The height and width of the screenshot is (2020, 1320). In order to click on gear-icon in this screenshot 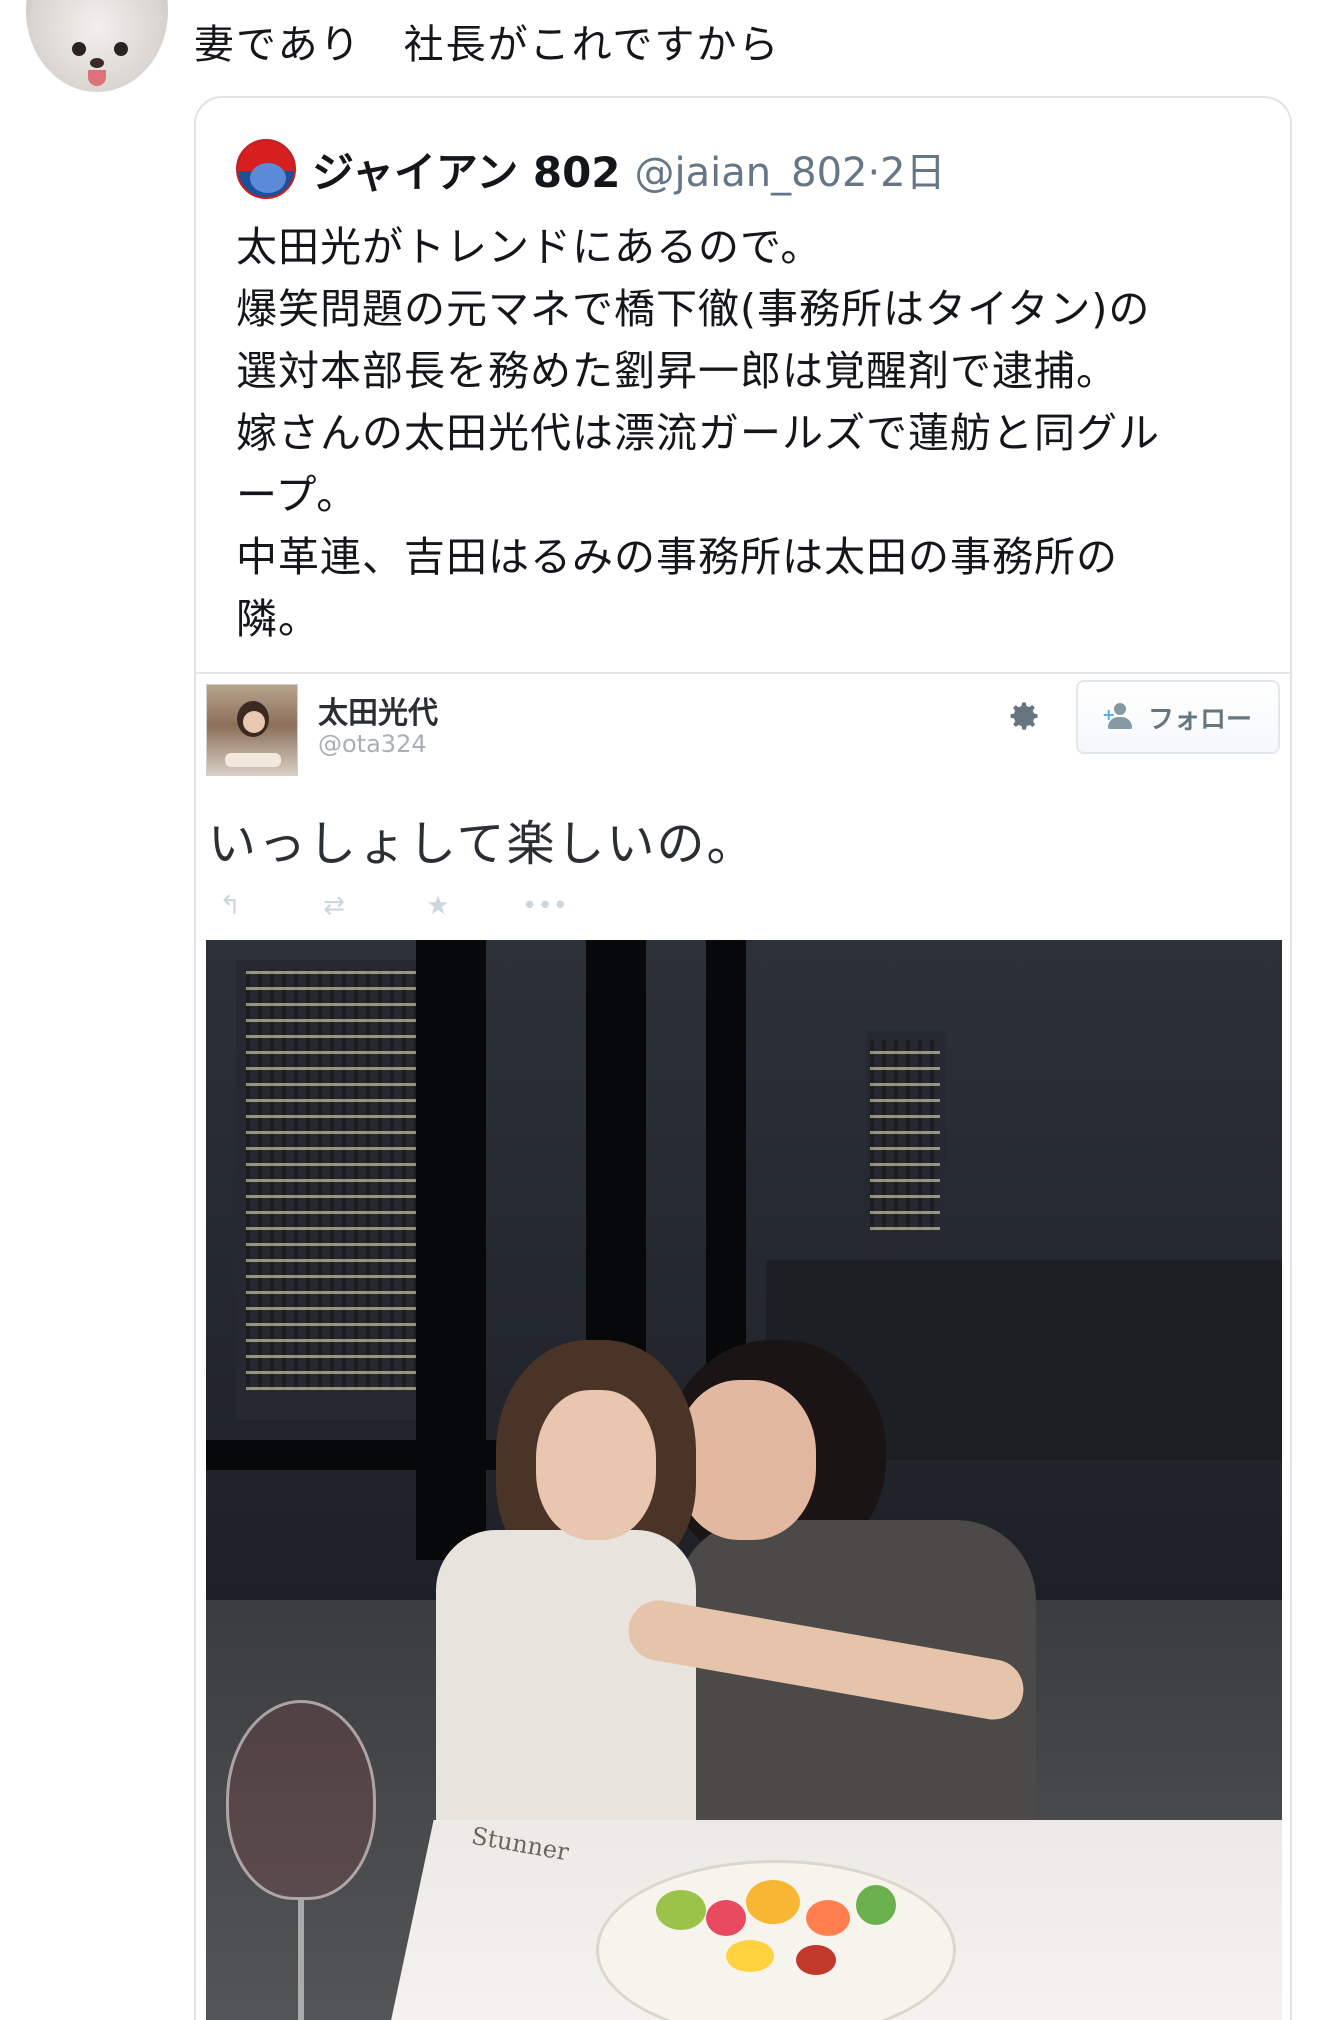, I will do `click(1024, 716)`.